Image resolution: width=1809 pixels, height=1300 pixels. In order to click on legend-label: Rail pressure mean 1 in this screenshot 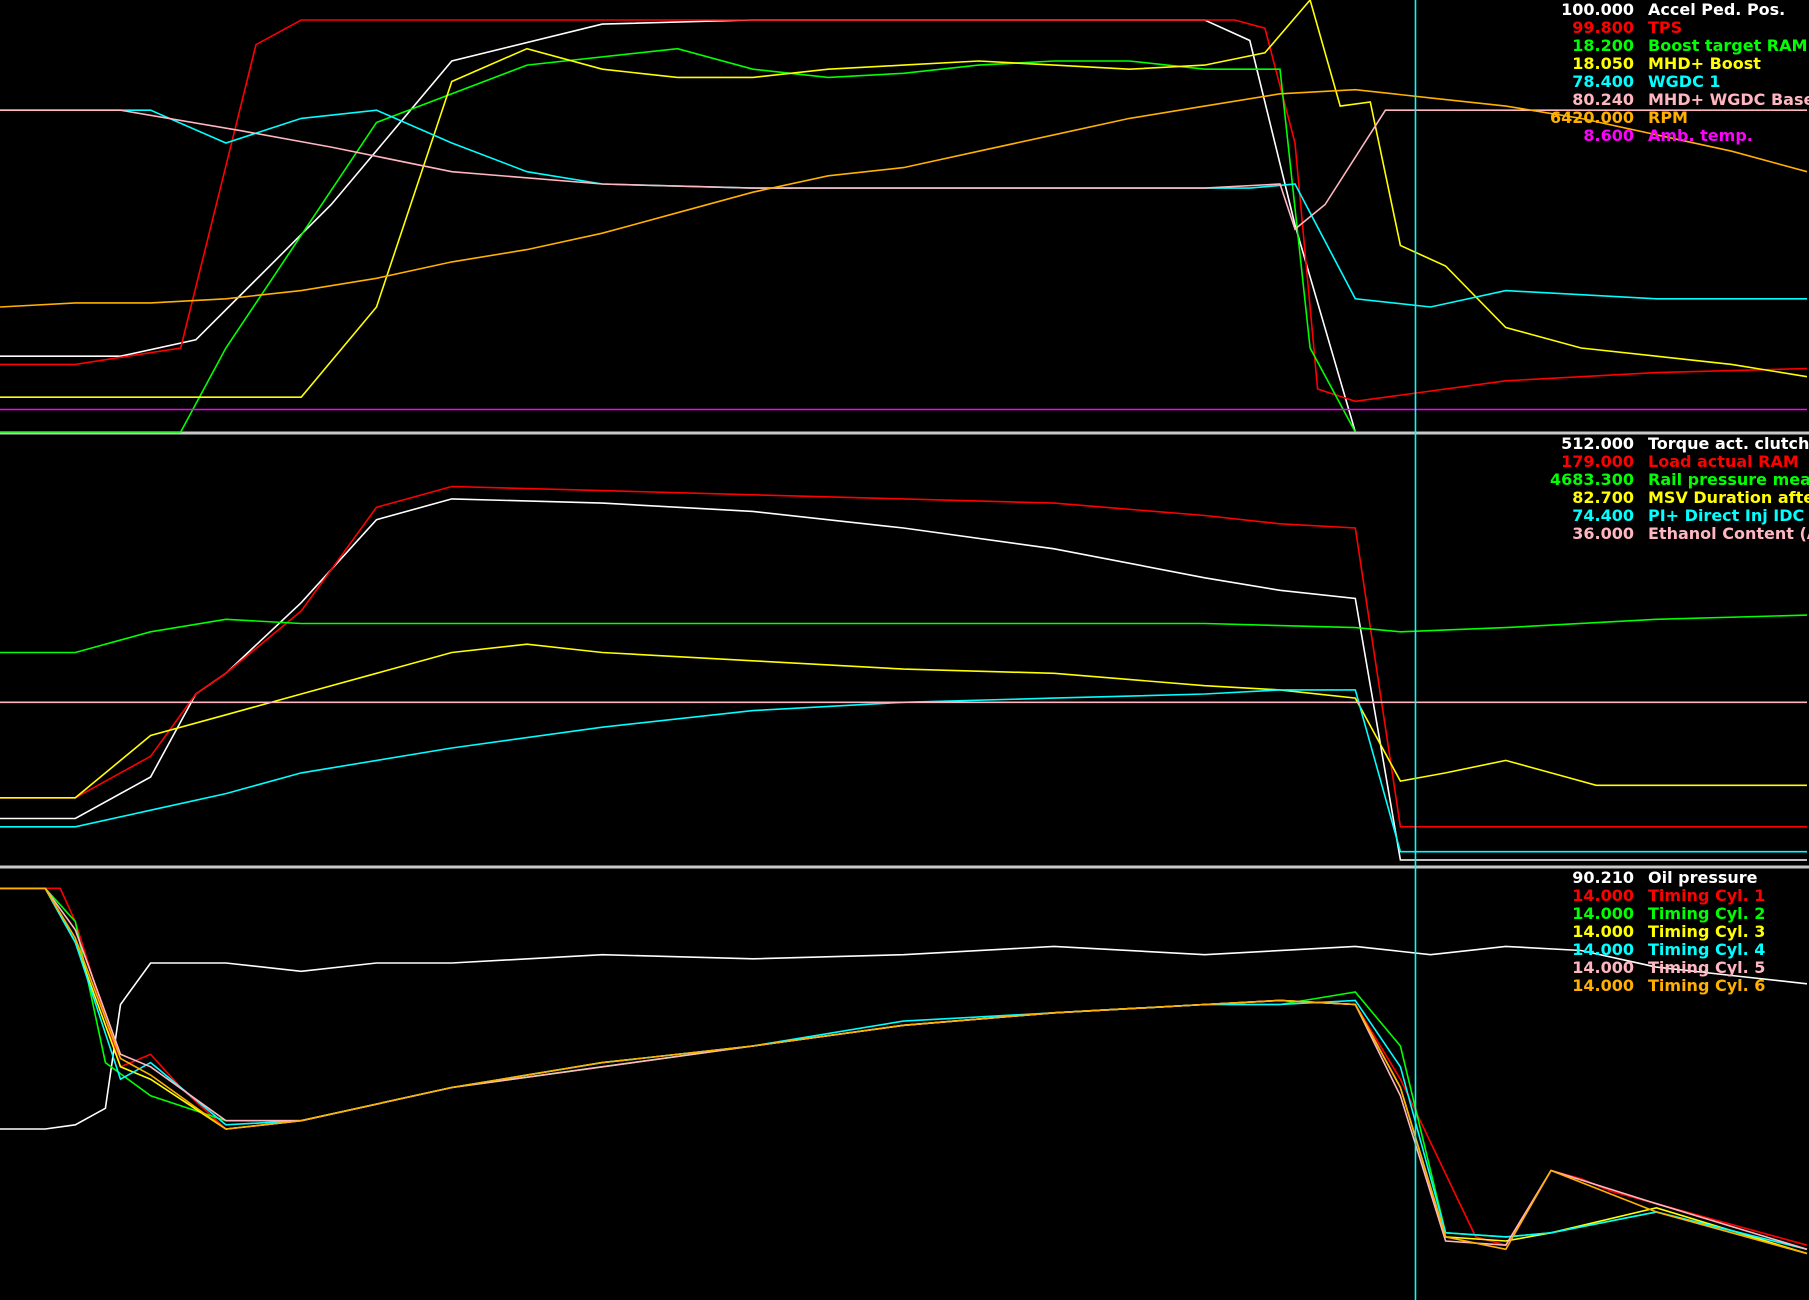, I will do `click(1728, 479)`.